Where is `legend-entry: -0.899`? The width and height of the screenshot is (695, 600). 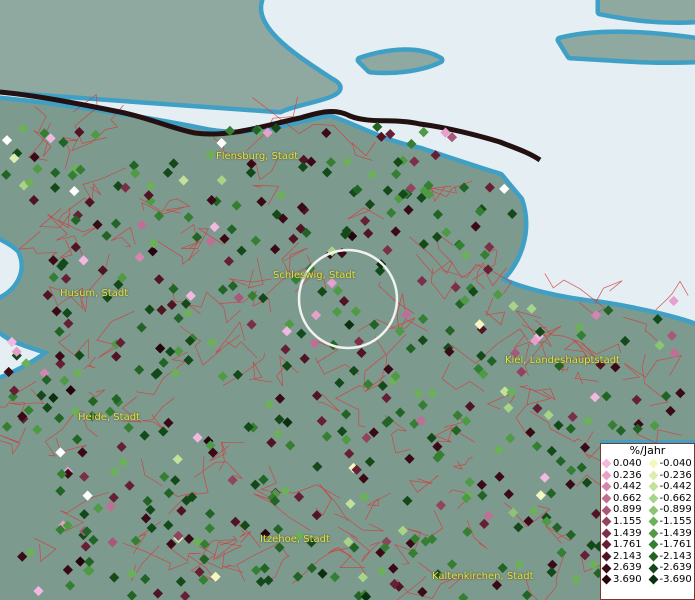 legend-entry: -0.899 is located at coordinates (671, 510).